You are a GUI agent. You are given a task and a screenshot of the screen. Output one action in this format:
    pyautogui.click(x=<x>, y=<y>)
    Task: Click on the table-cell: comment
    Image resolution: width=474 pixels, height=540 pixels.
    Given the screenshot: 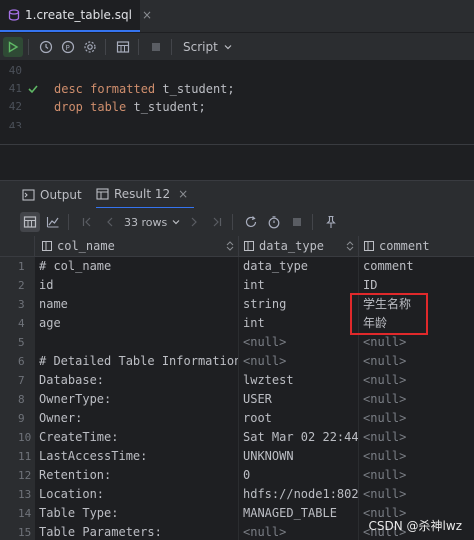 What is the action you would take?
    pyautogui.click(x=416, y=266)
    